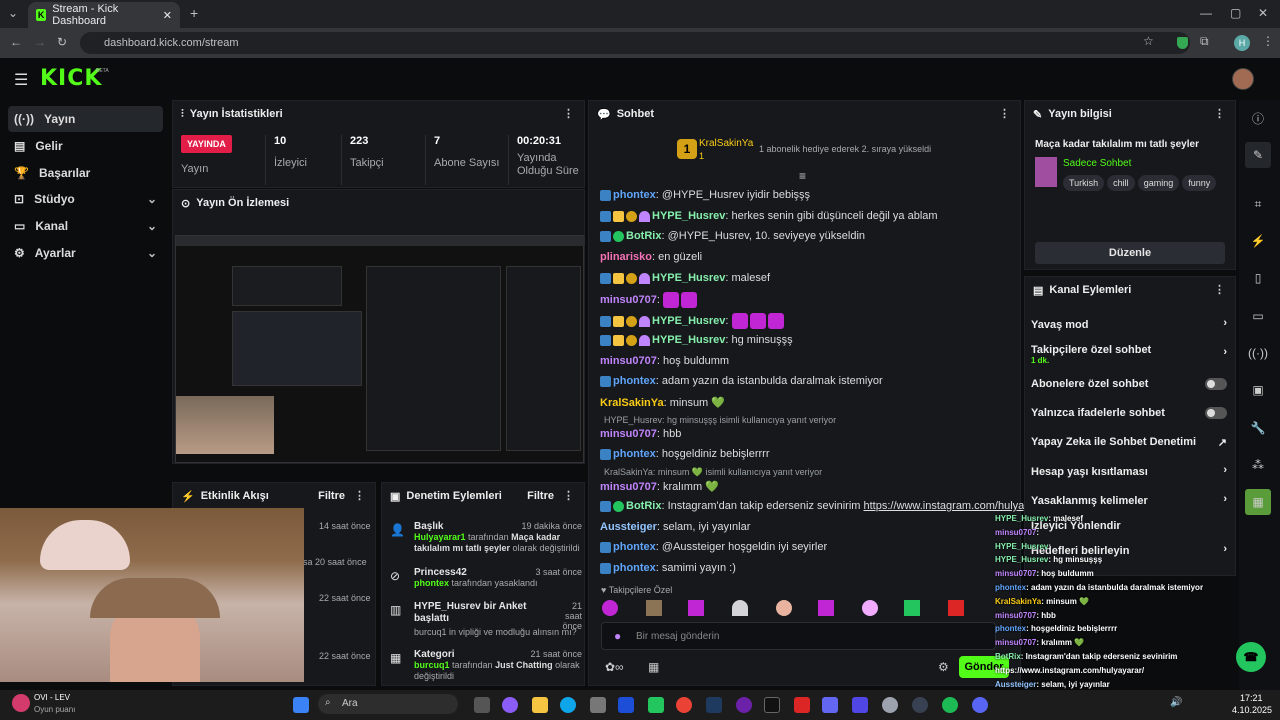  I want to click on tab-close-icon: ✕, so click(167, 15).